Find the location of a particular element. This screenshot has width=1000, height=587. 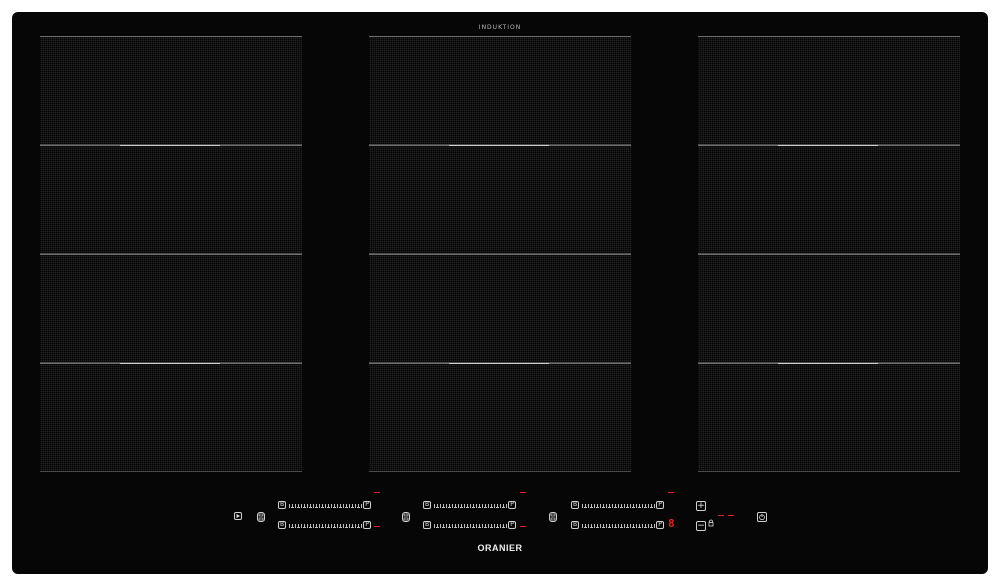

power-slider-zone1-rear is located at coordinates (325, 524).